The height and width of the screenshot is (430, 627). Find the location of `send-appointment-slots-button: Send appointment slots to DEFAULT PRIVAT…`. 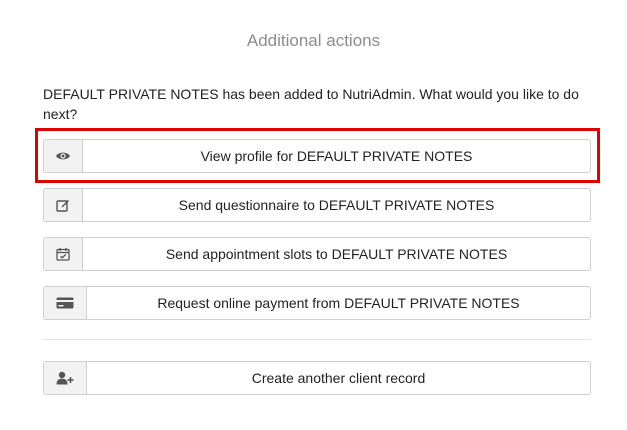

send-appointment-slots-button: Send appointment slots to DEFAULT PRIVAT… is located at coordinates (317, 254).